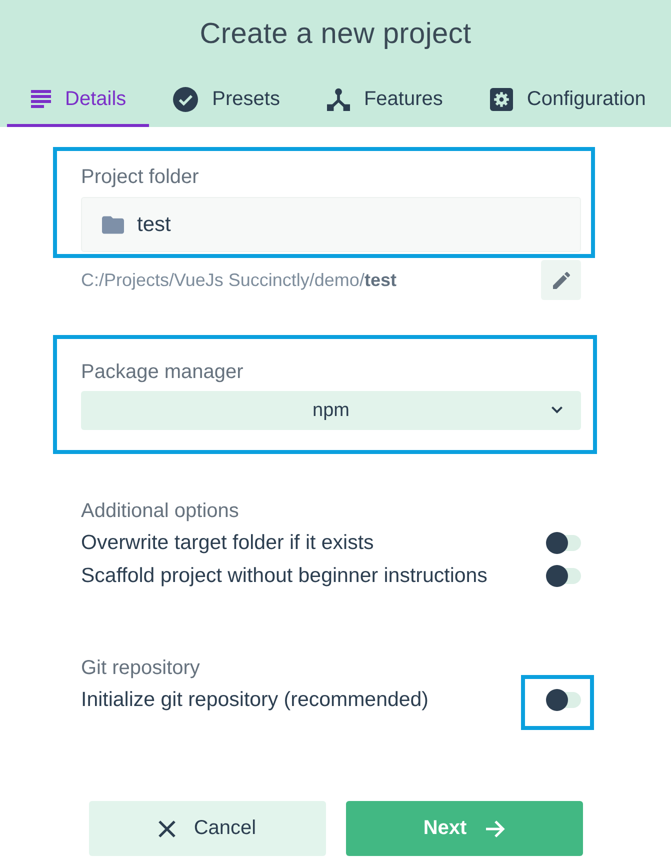 Image resolution: width=671 pixels, height=866 pixels. What do you see at coordinates (331, 410) in the screenshot?
I see `package-manager-select: npm` at bounding box center [331, 410].